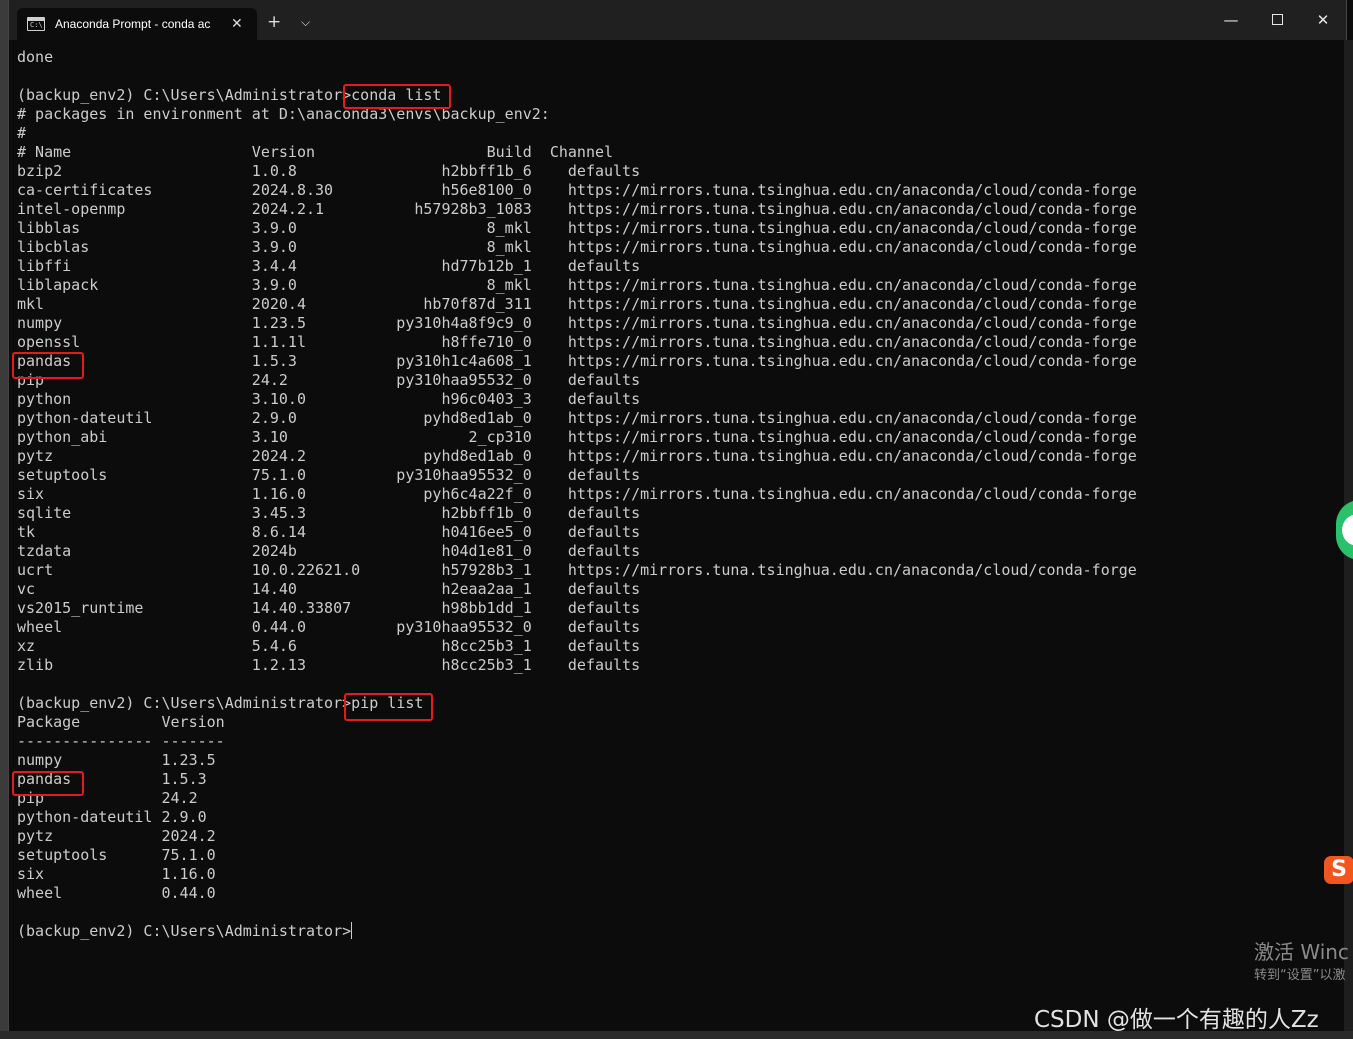  Describe the element at coordinates (577, 931) in the screenshot. I see `terminal-line: (backup_env2) C:\Users\Administrator>` at that location.